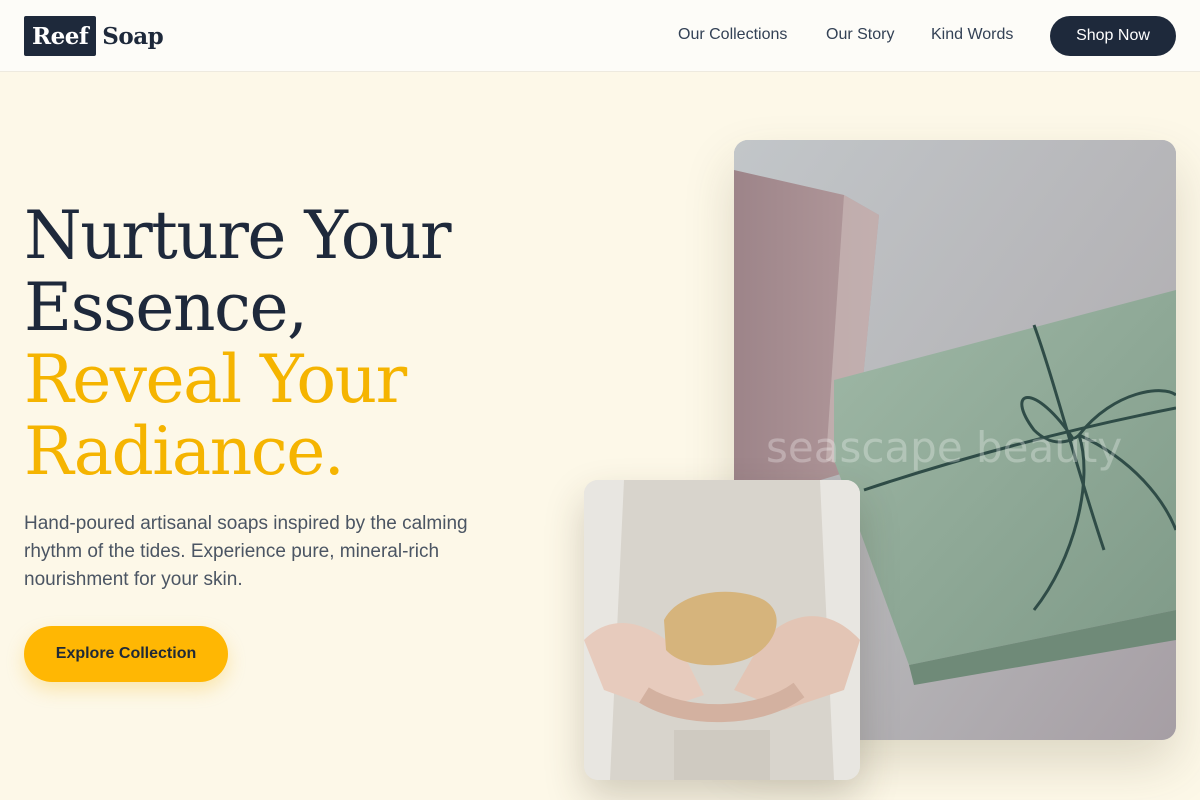  I want to click on headline-line-3: Reveal Your, so click(215, 379).